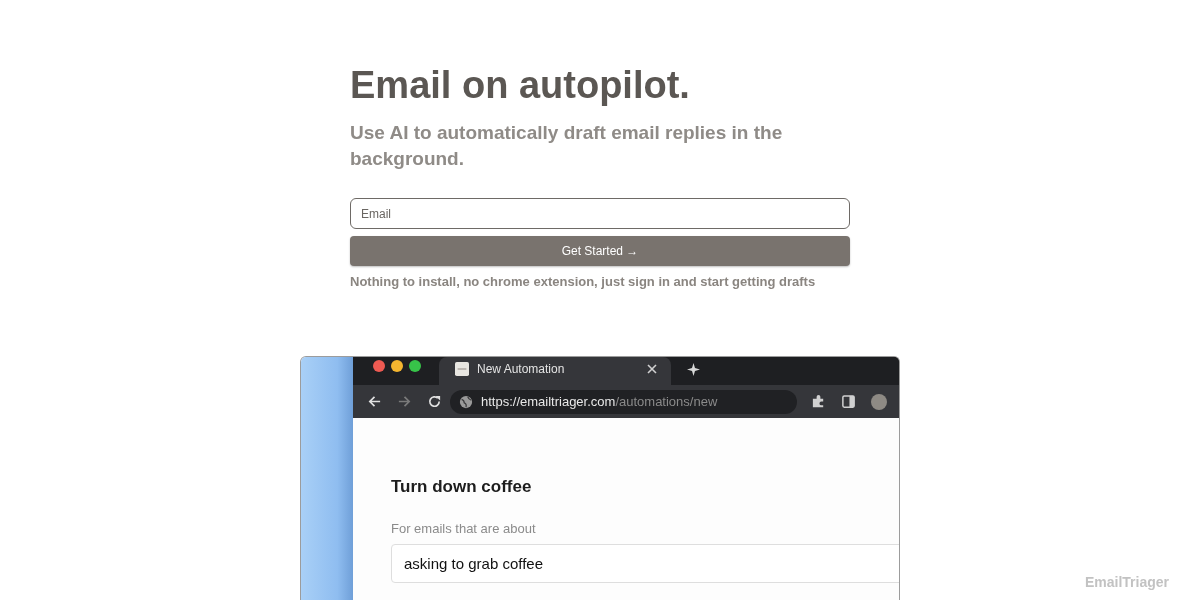 The width and height of the screenshot is (1200, 600). Describe the element at coordinates (462, 369) in the screenshot. I see `favicon-icon` at that location.